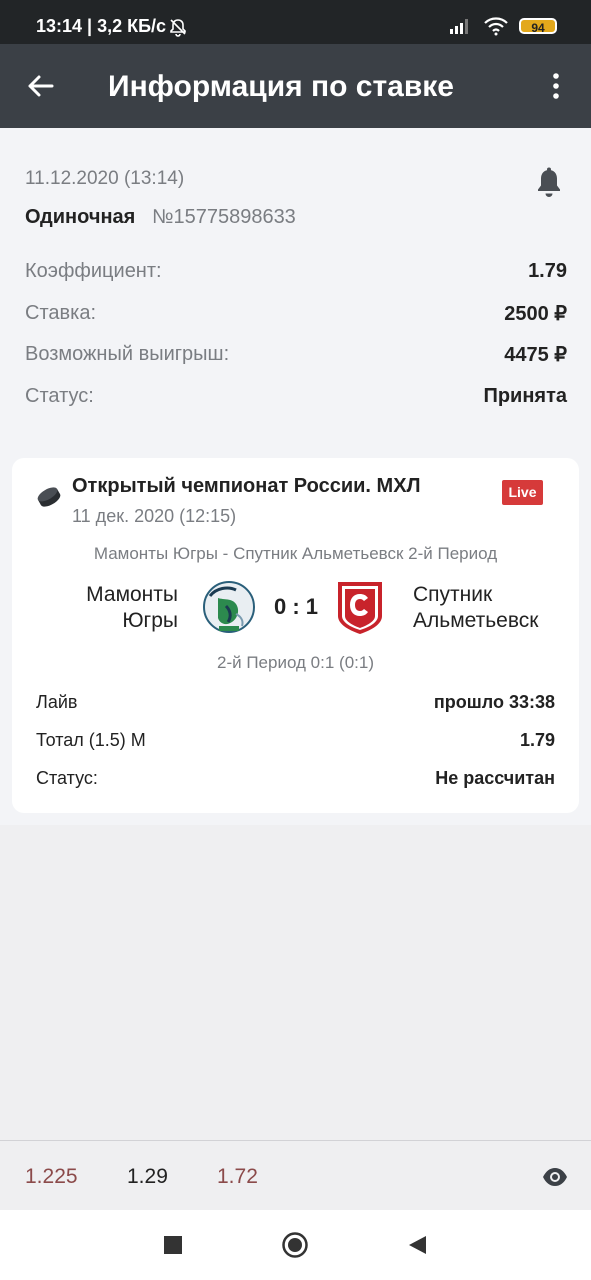 This screenshot has height=1280, width=591. I want to click on more-menu-button, so click(556, 86).